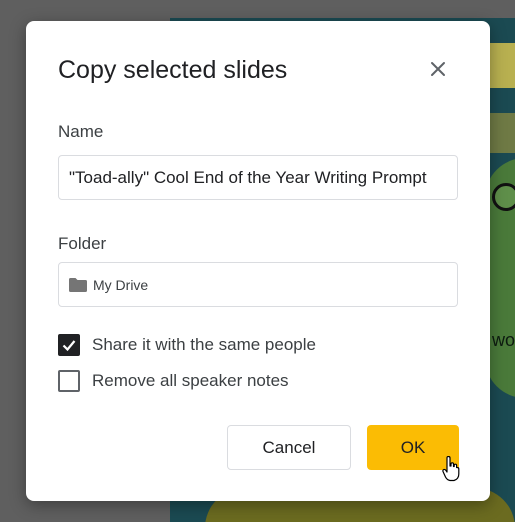  Describe the element at coordinates (503, 340) in the screenshot. I see `slide-text: wo` at that location.